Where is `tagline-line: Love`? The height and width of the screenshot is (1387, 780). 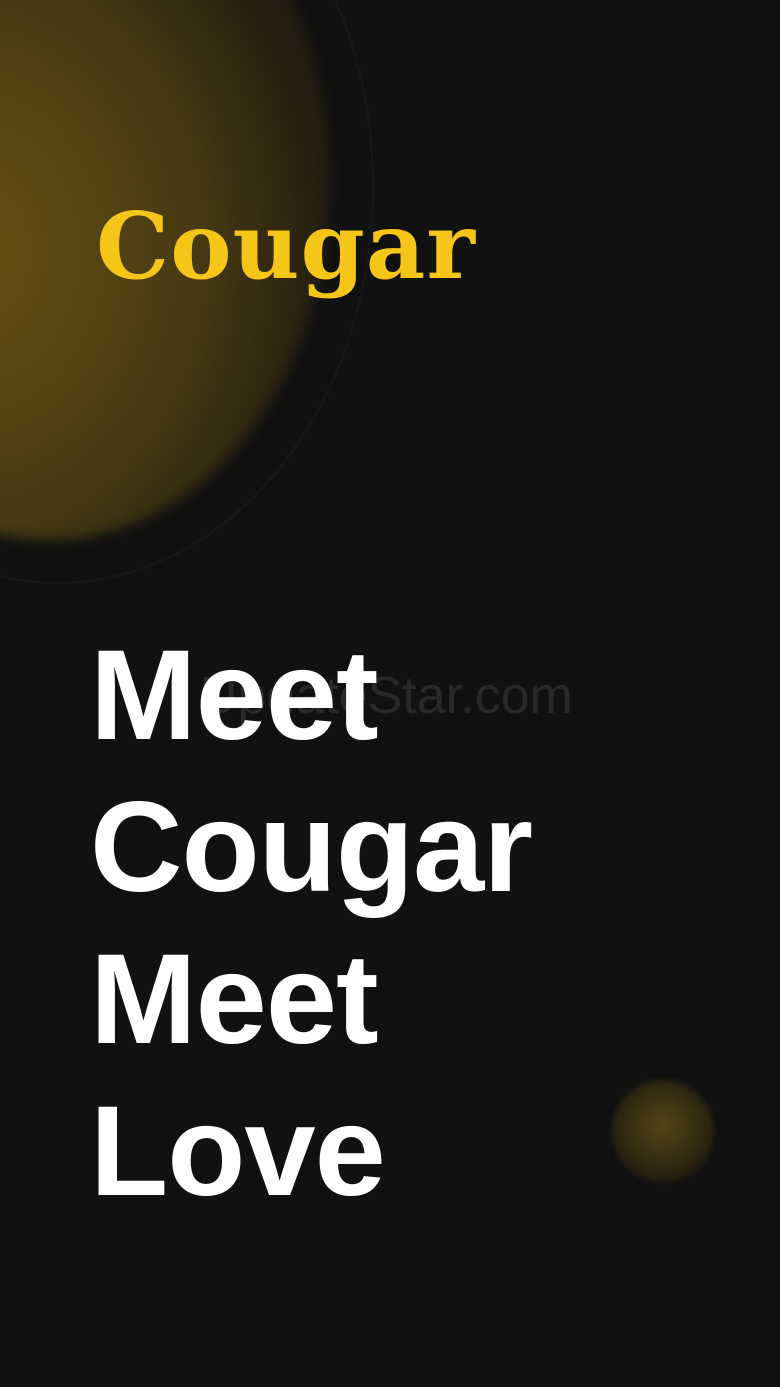 tagline-line: Love is located at coordinates (238, 1151).